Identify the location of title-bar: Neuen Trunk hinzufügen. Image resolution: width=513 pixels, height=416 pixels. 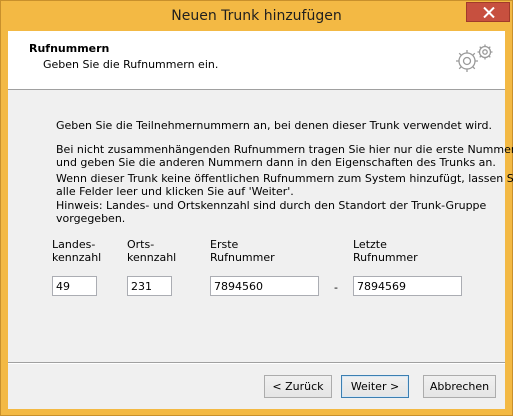
(256, 16).